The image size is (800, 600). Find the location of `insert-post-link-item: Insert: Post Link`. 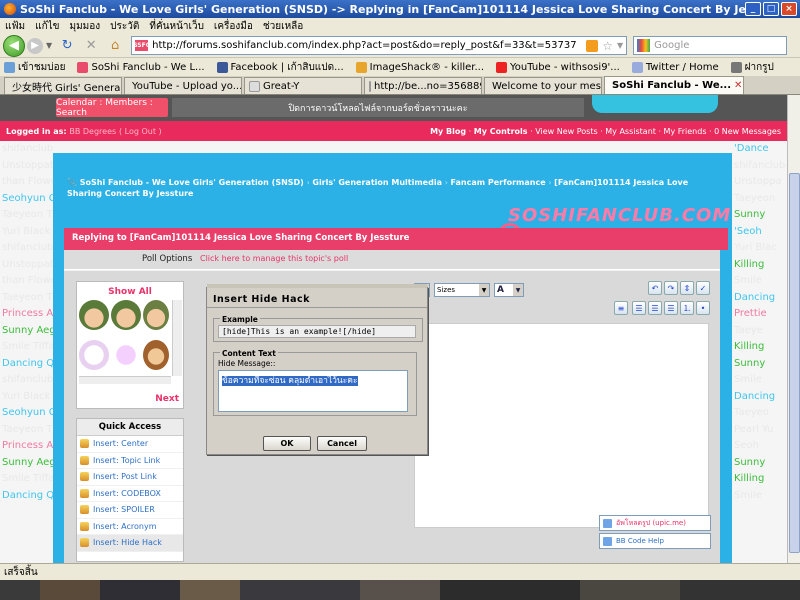

insert-post-link-item: Insert: Post Link is located at coordinates (130, 477).